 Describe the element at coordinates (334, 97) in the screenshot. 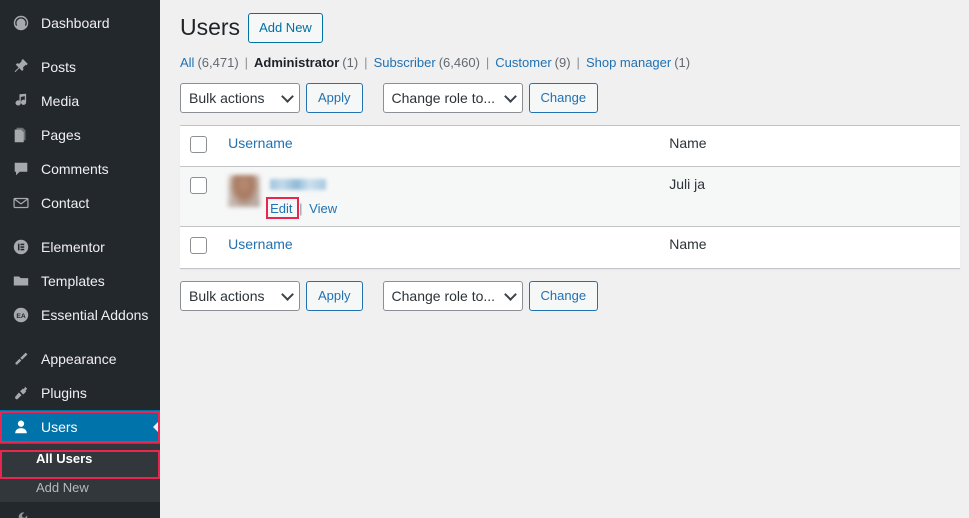

I see `apply-bulk-action-button-top: Apply` at that location.